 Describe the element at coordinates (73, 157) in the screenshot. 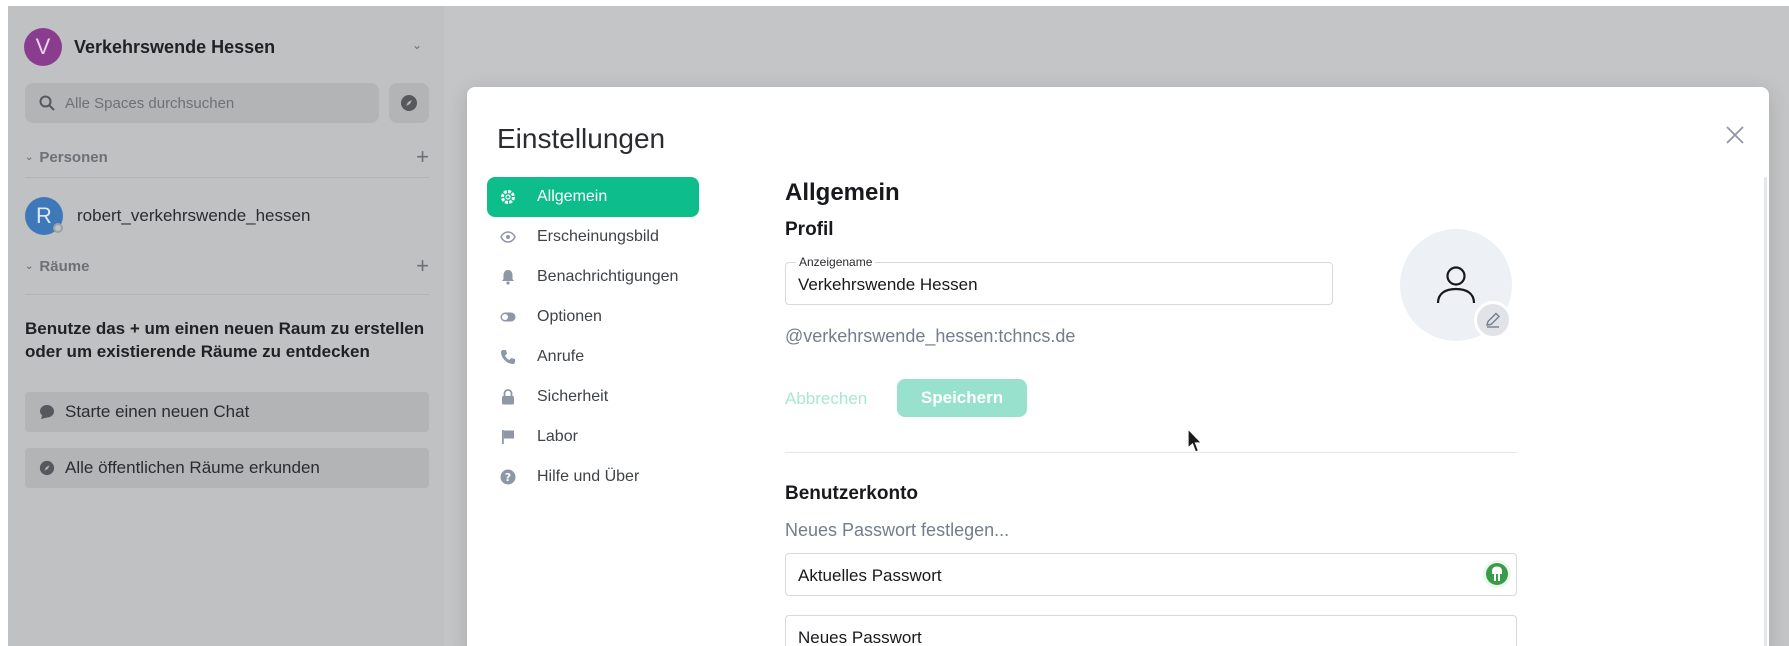

I see `section-people-label: Personen` at that location.